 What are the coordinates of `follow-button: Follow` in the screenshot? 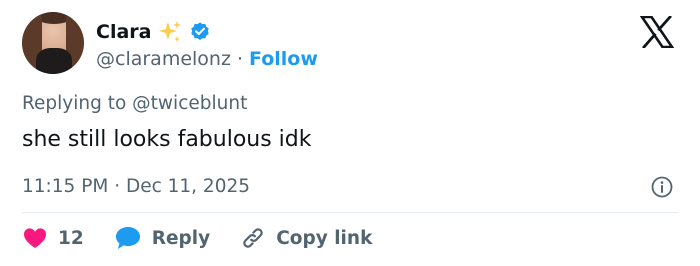 It's located at (283, 59).